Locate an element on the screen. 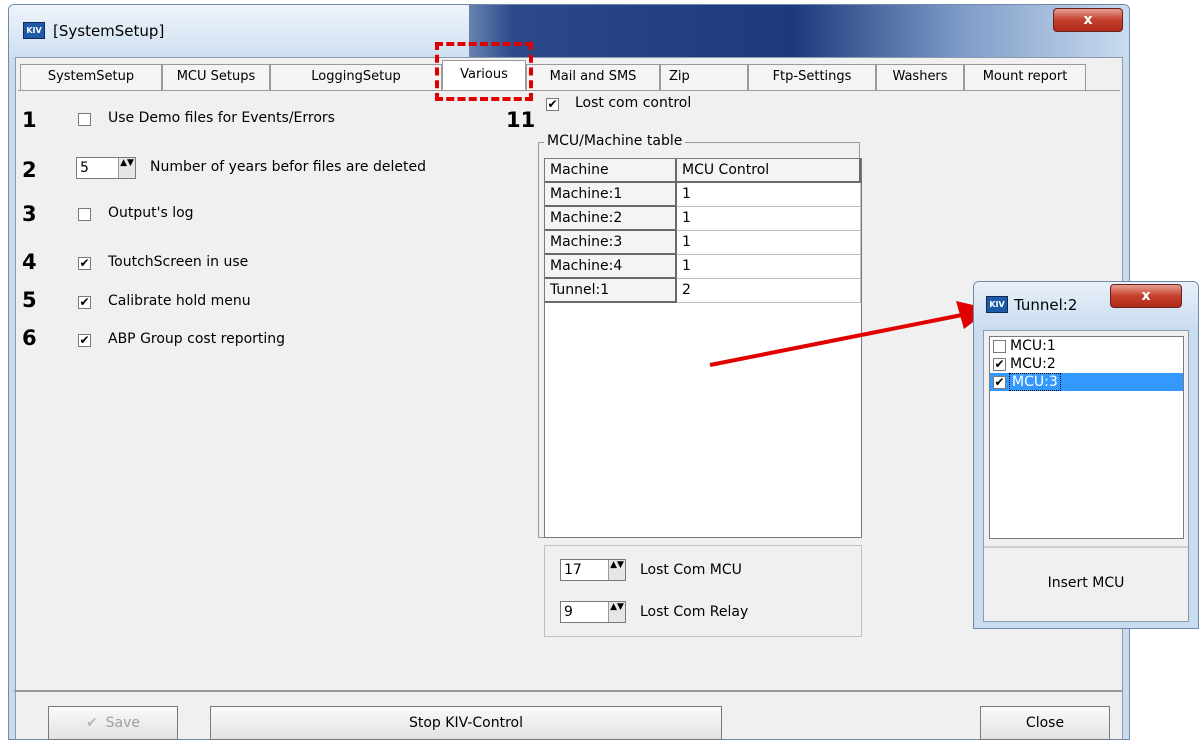 Image resolution: width=1199 pixels, height=740 pixels. annotation-arrow is located at coordinates (849, 334).